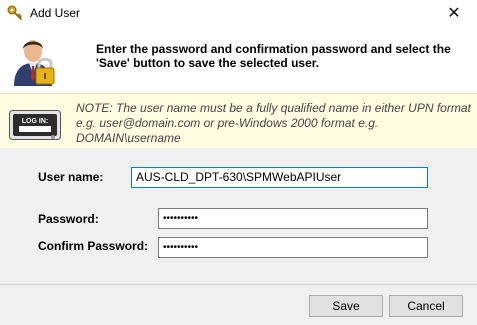 Image resolution: width=477 pixels, height=325 pixels. What do you see at coordinates (14, 12) in the screenshot?
I see `key-icon` at bounding box center [14, 12].